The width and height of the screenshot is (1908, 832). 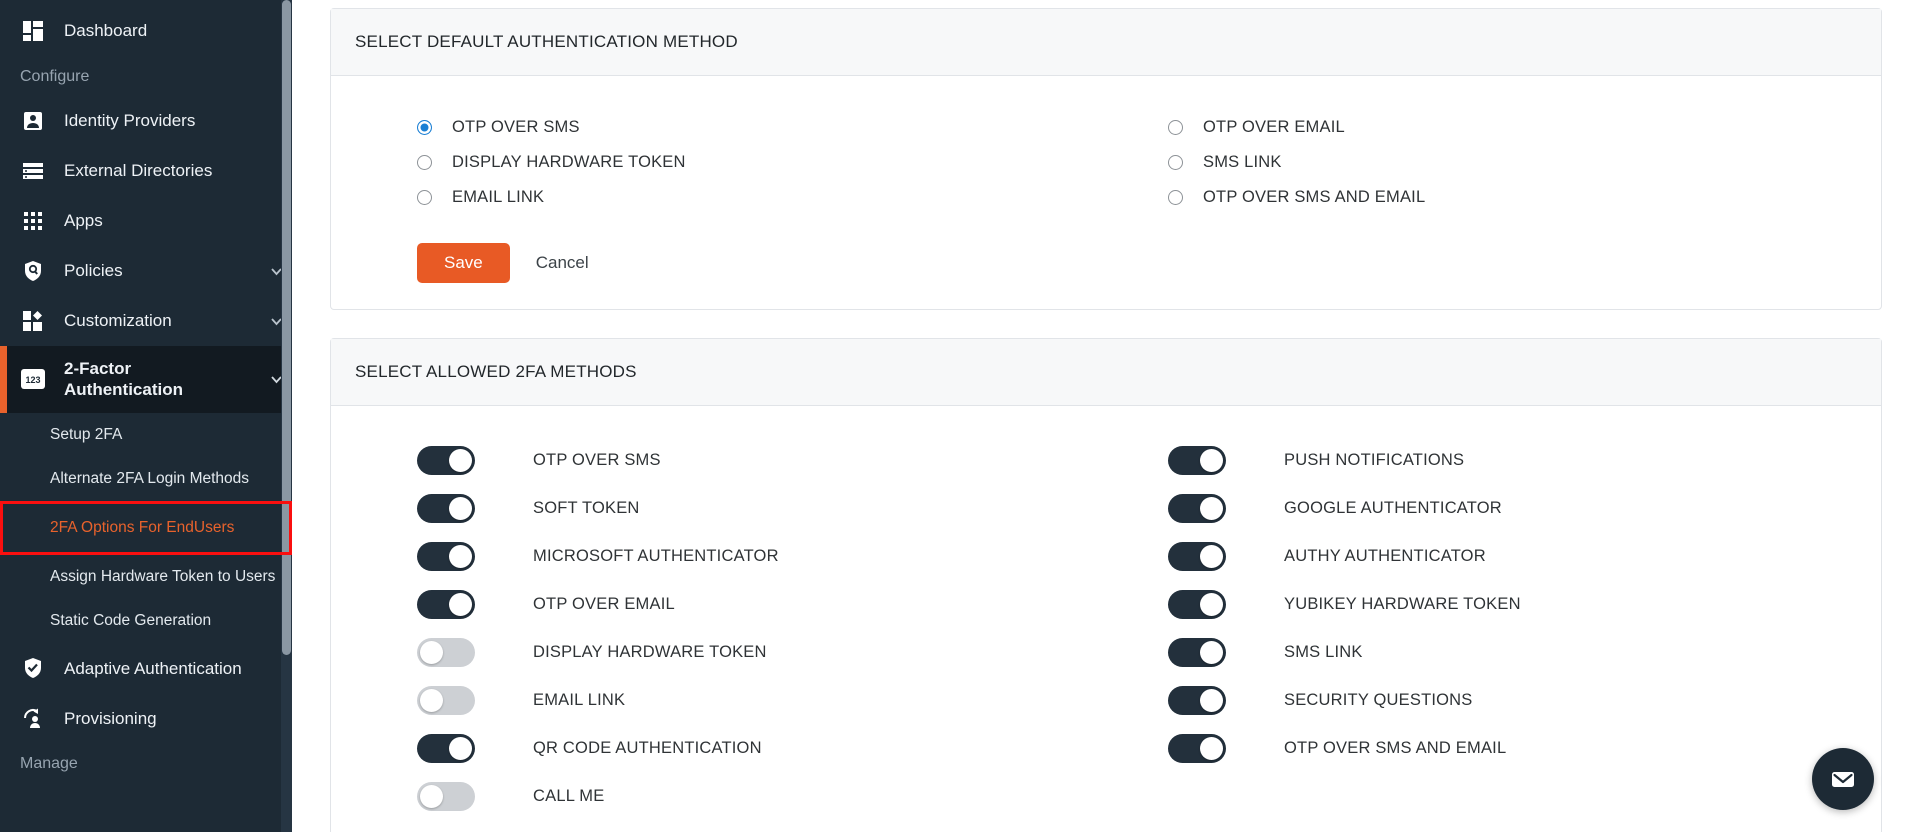 What do you see at coordinates (1385, 555) in the screenshot?
I see `toggle-label: AUTHY AUTHENTICATOR` at bounding box center [1385, 555].